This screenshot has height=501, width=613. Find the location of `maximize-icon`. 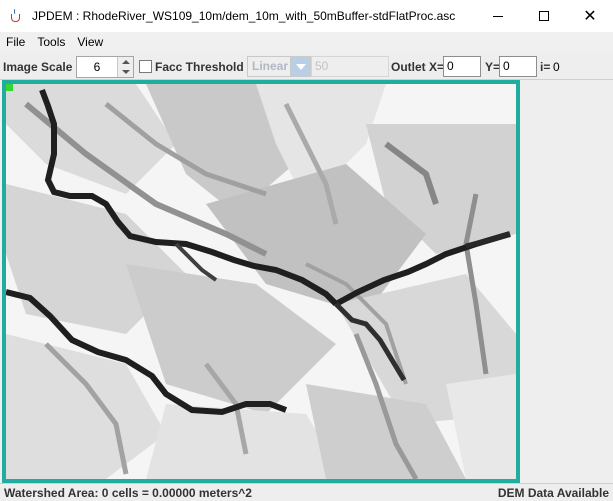

maximize-icon is located at coordinates (544, 16).